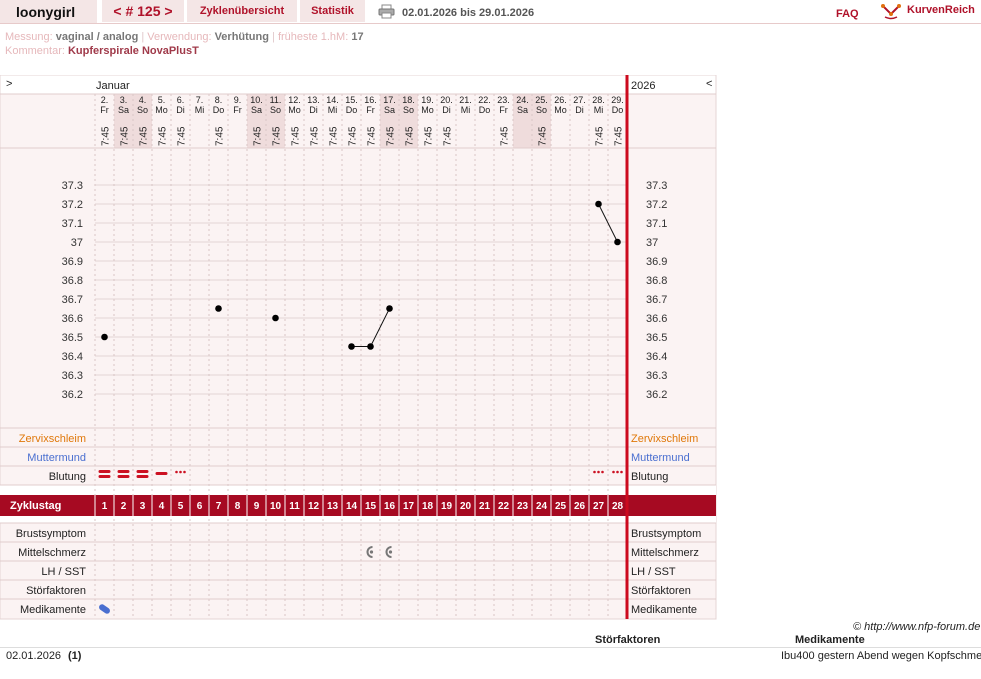 The height and width of the screenshot is (679, 981). What do you see at coordinates (143, 11) in the screenshot?
I see `cycle-nav: < # 125 >` at bounding box center [143, 11].